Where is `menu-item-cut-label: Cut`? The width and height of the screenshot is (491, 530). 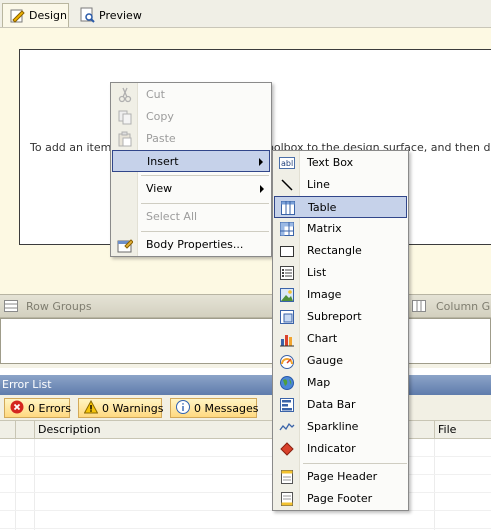
menu-item-cut-label: Cut is located at coordinates (155, 94).